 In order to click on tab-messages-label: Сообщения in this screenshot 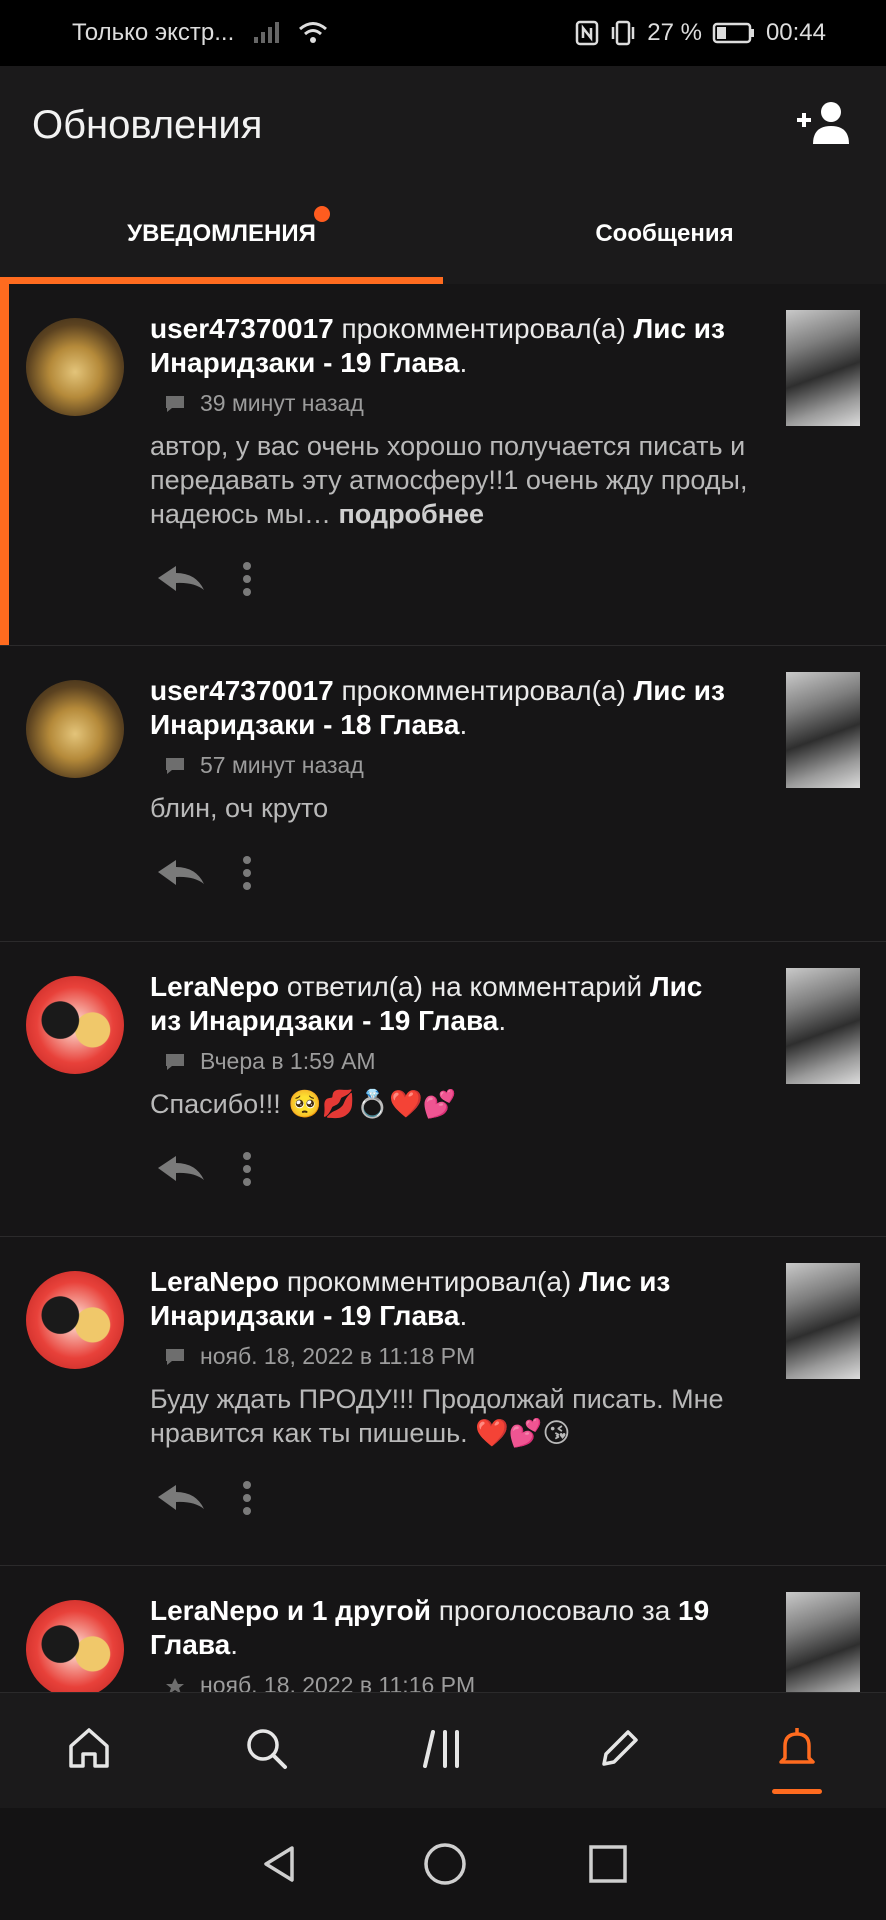, I will do `click(664, 233)`.